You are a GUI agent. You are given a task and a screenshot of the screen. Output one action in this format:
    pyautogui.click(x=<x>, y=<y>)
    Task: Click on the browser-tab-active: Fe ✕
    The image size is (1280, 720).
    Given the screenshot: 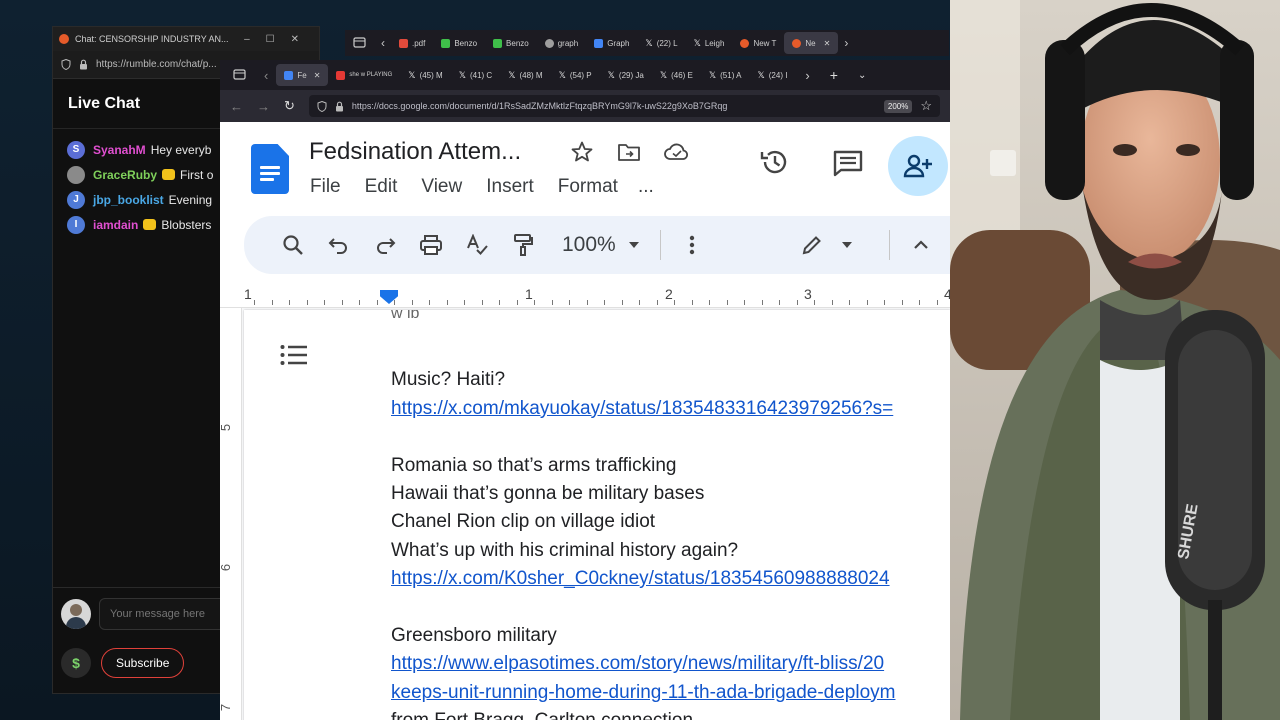 What is the action you would take?
    pyautogui.click(x=302, y=75)
    